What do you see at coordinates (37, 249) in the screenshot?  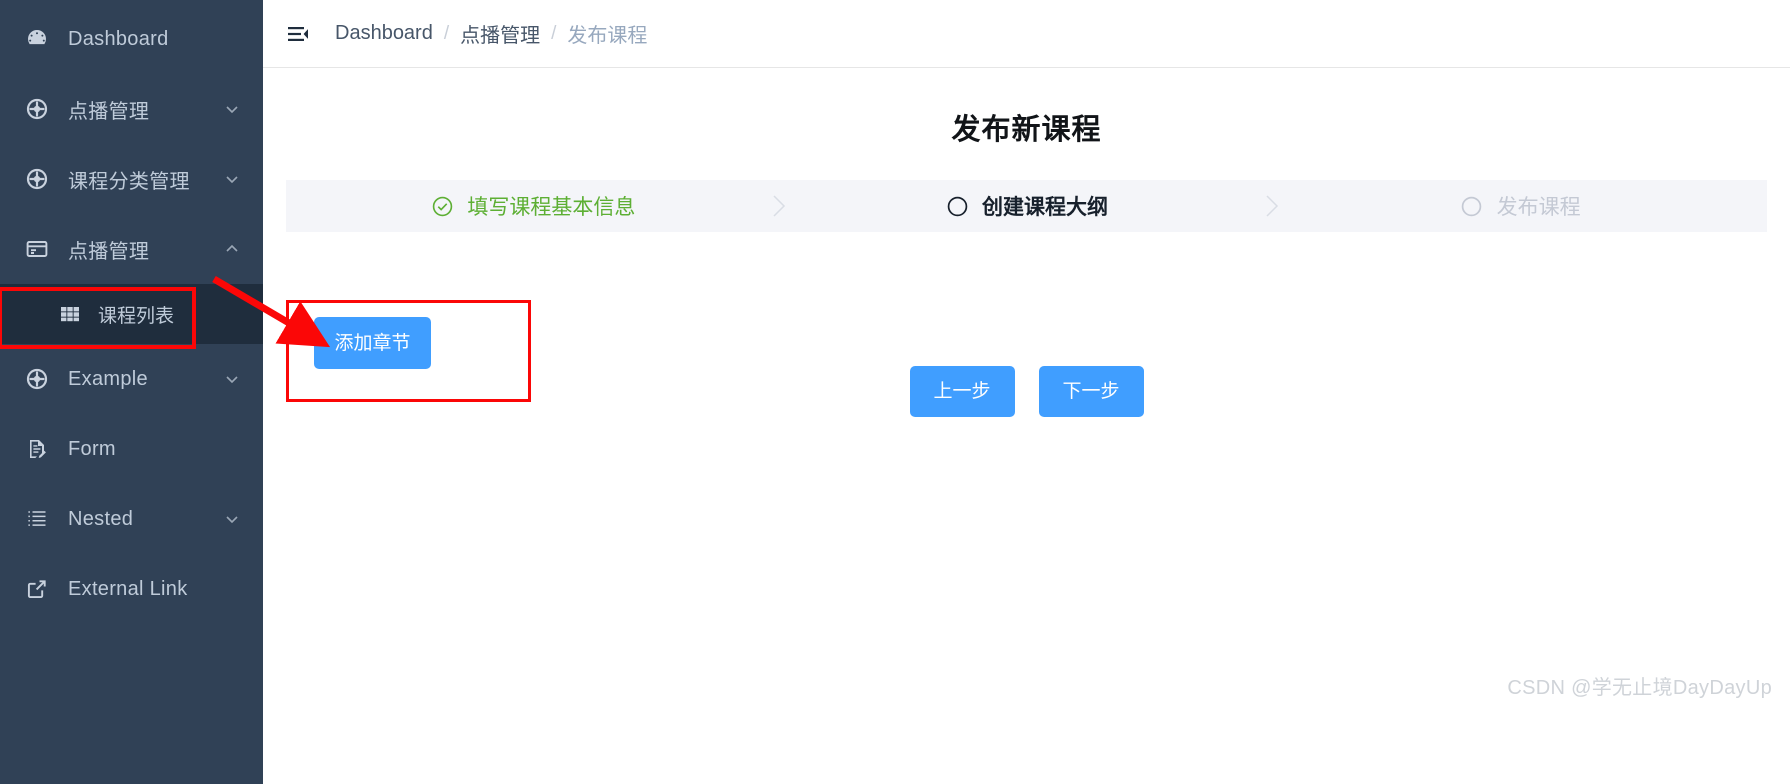 I see `card-icon` at bounding box center [37, 249].